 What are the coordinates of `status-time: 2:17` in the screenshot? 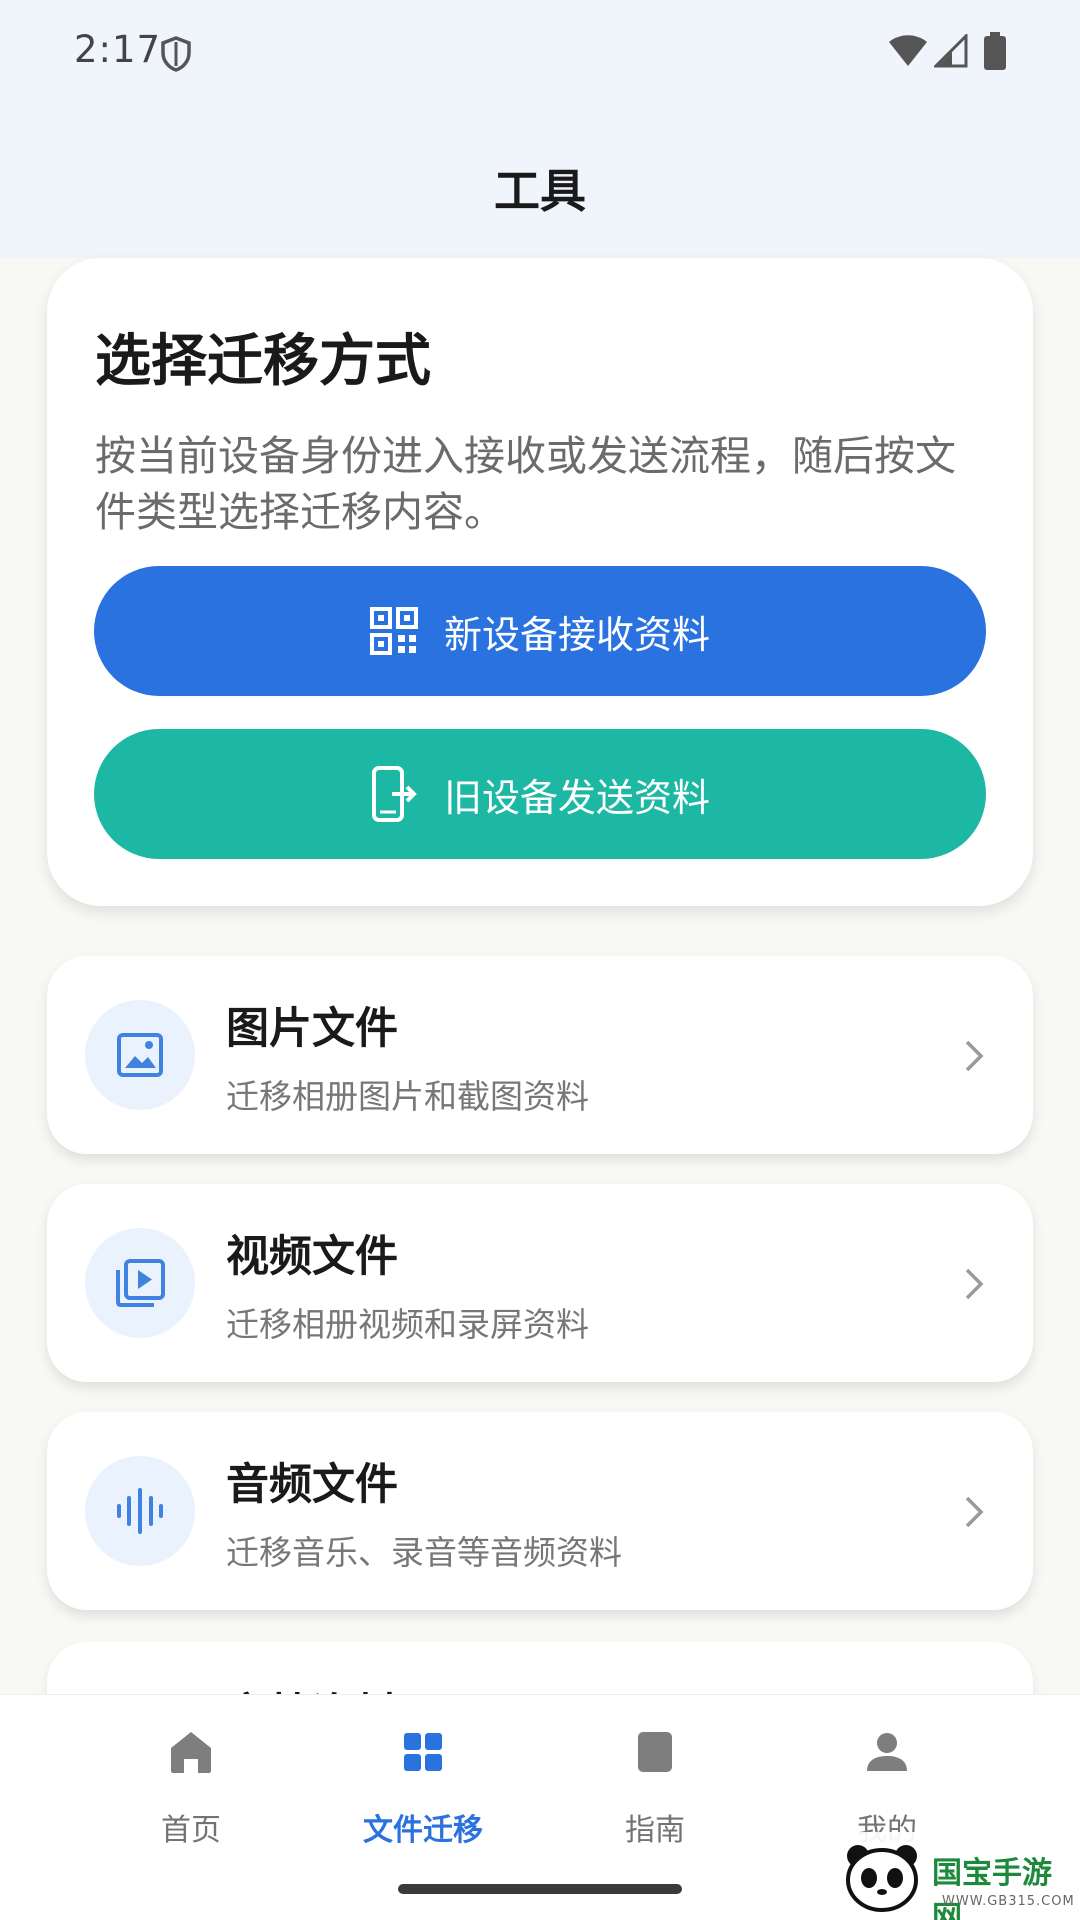 It's located at (118, 49).